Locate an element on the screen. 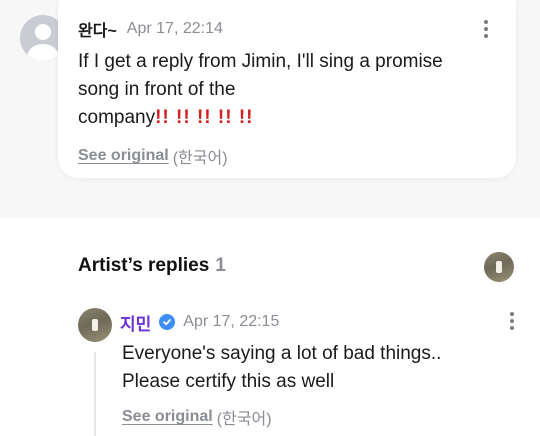 Image resolution: width=540 pixels, height=436 pixels. fan-original-language: (한국어) is located at coordinates (200, 158).